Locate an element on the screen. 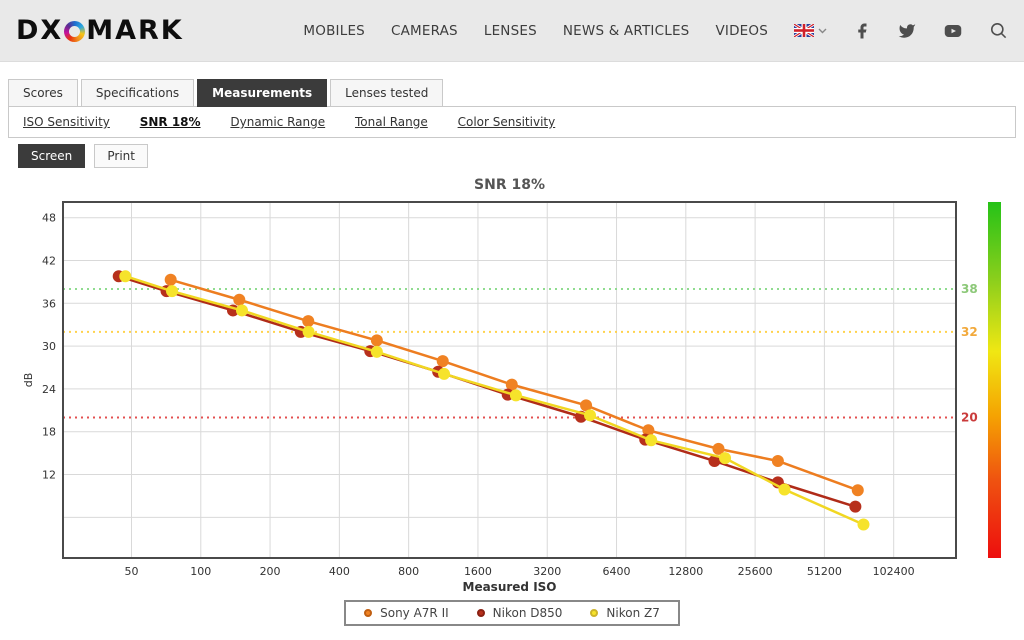 This screenshot has width=1024, height=640. legend-box: Sony A7R II Nikon D850 Nikon Z7 is located at coordinates (512, 613).